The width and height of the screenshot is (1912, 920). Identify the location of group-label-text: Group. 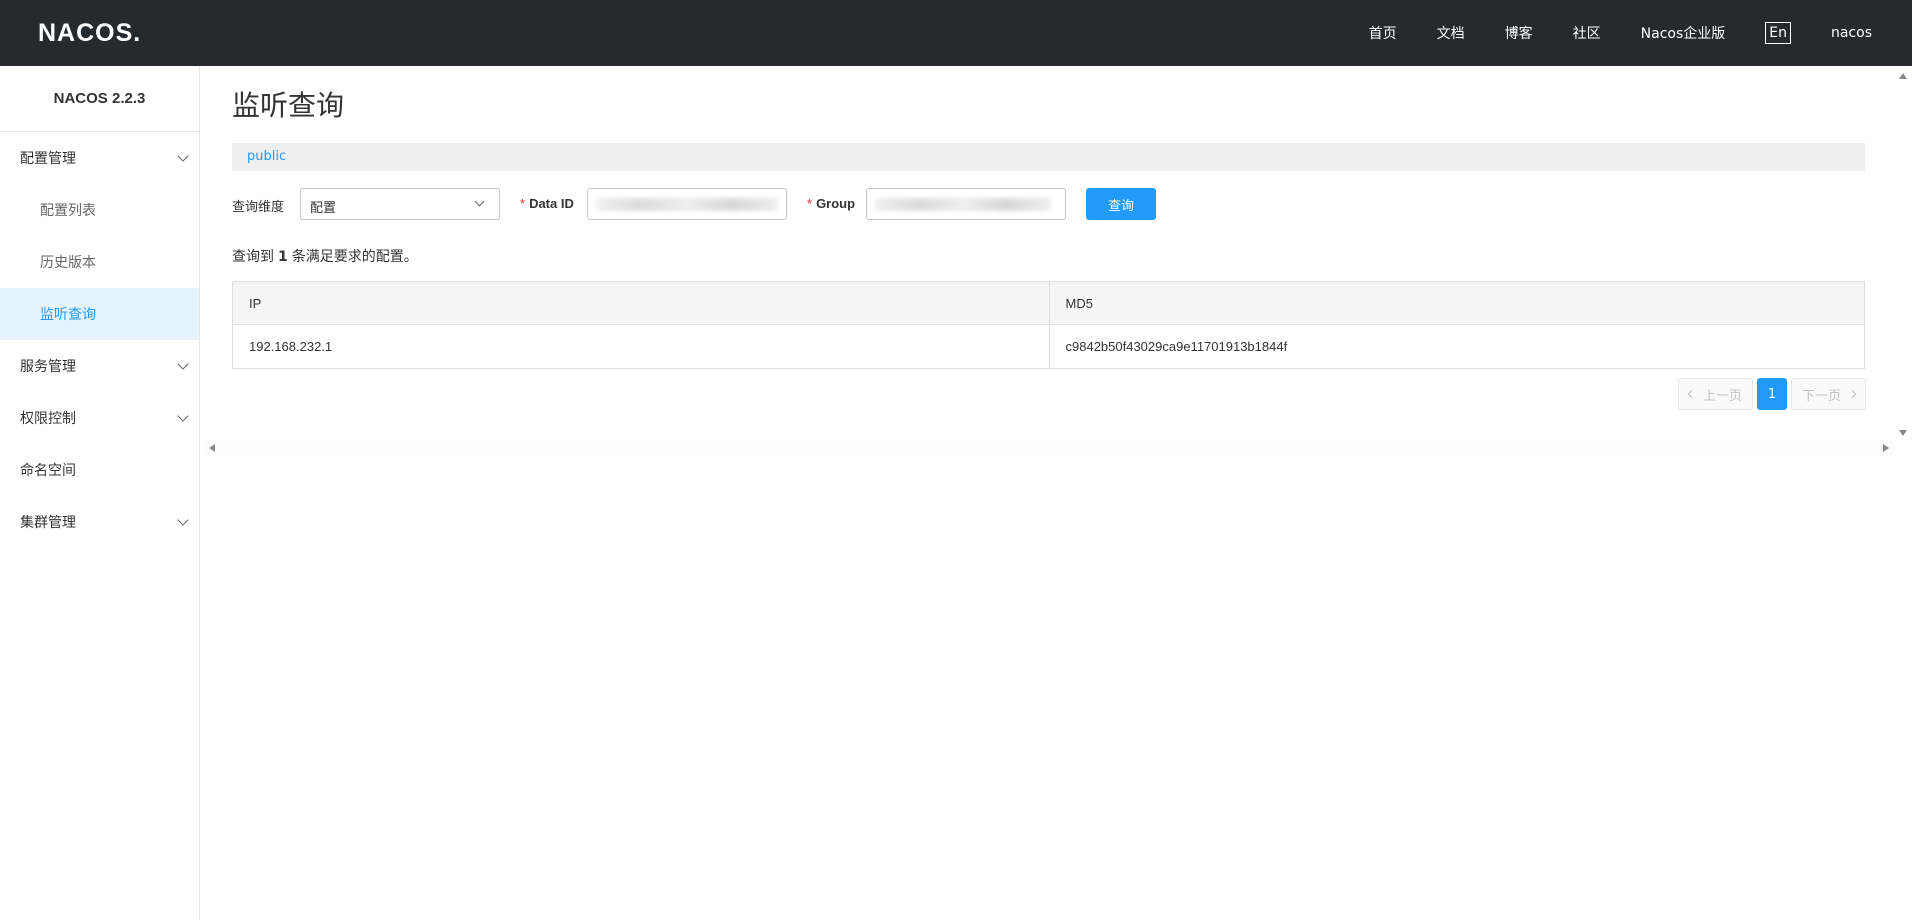
(836, 203).